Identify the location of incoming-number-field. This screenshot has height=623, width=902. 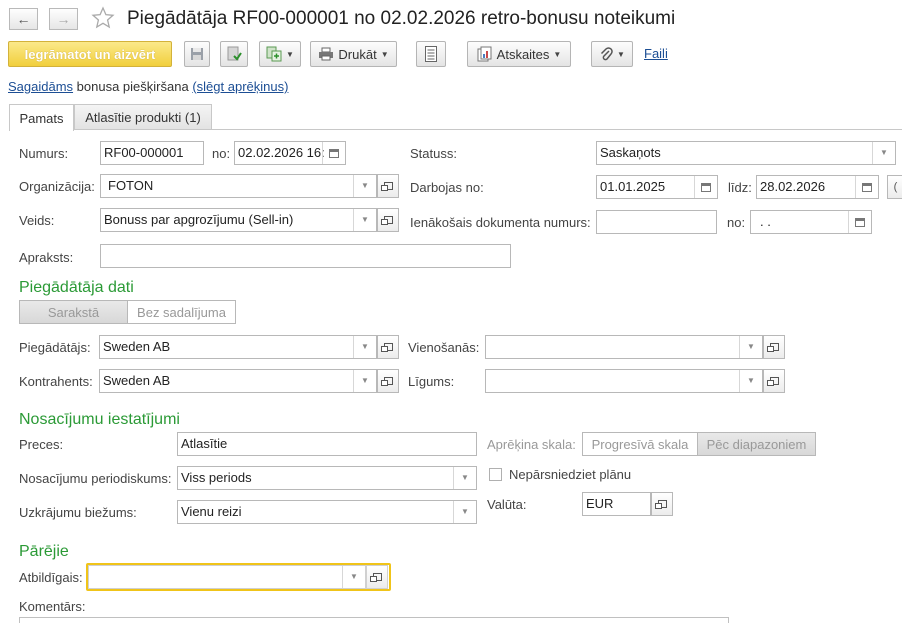
(656, 222).